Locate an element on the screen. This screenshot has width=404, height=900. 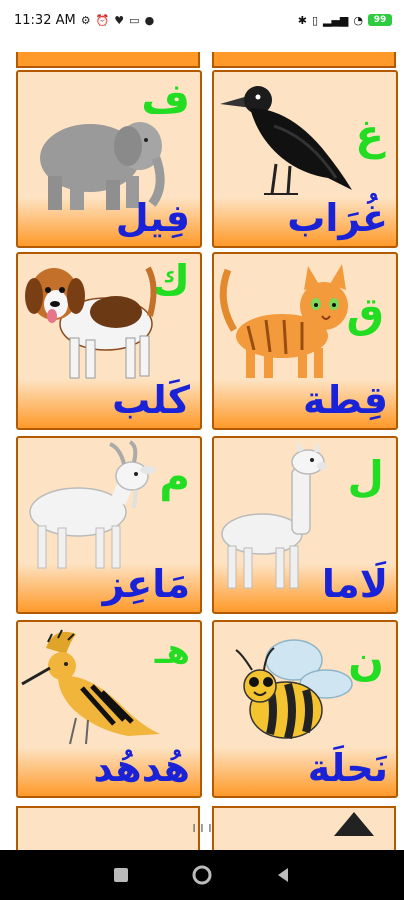
card-letter: م is located at coordinates (174, 476).